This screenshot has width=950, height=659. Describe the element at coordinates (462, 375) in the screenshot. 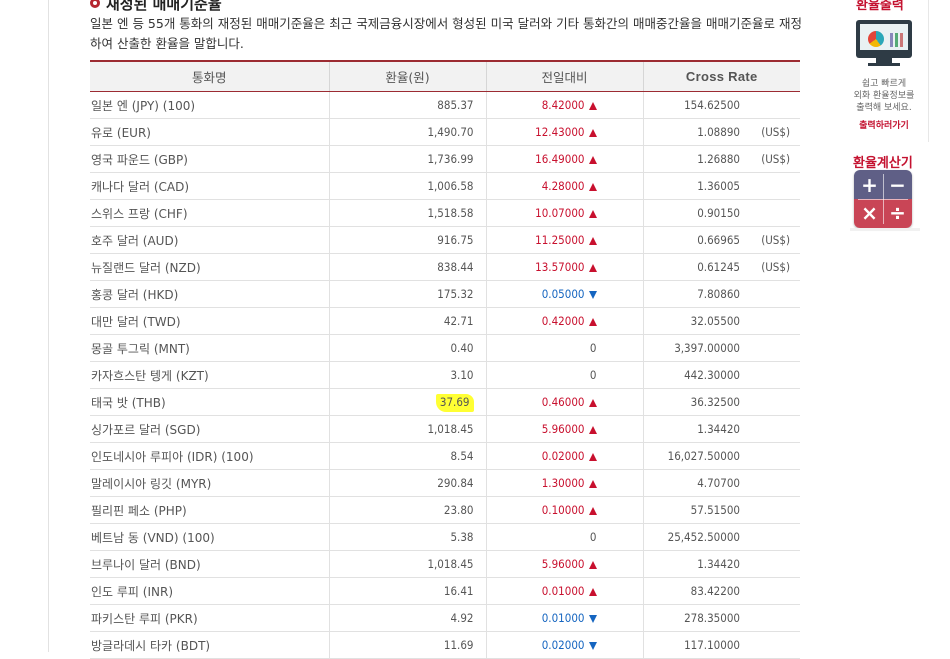

I see `rate-value: 3.10` at that location.